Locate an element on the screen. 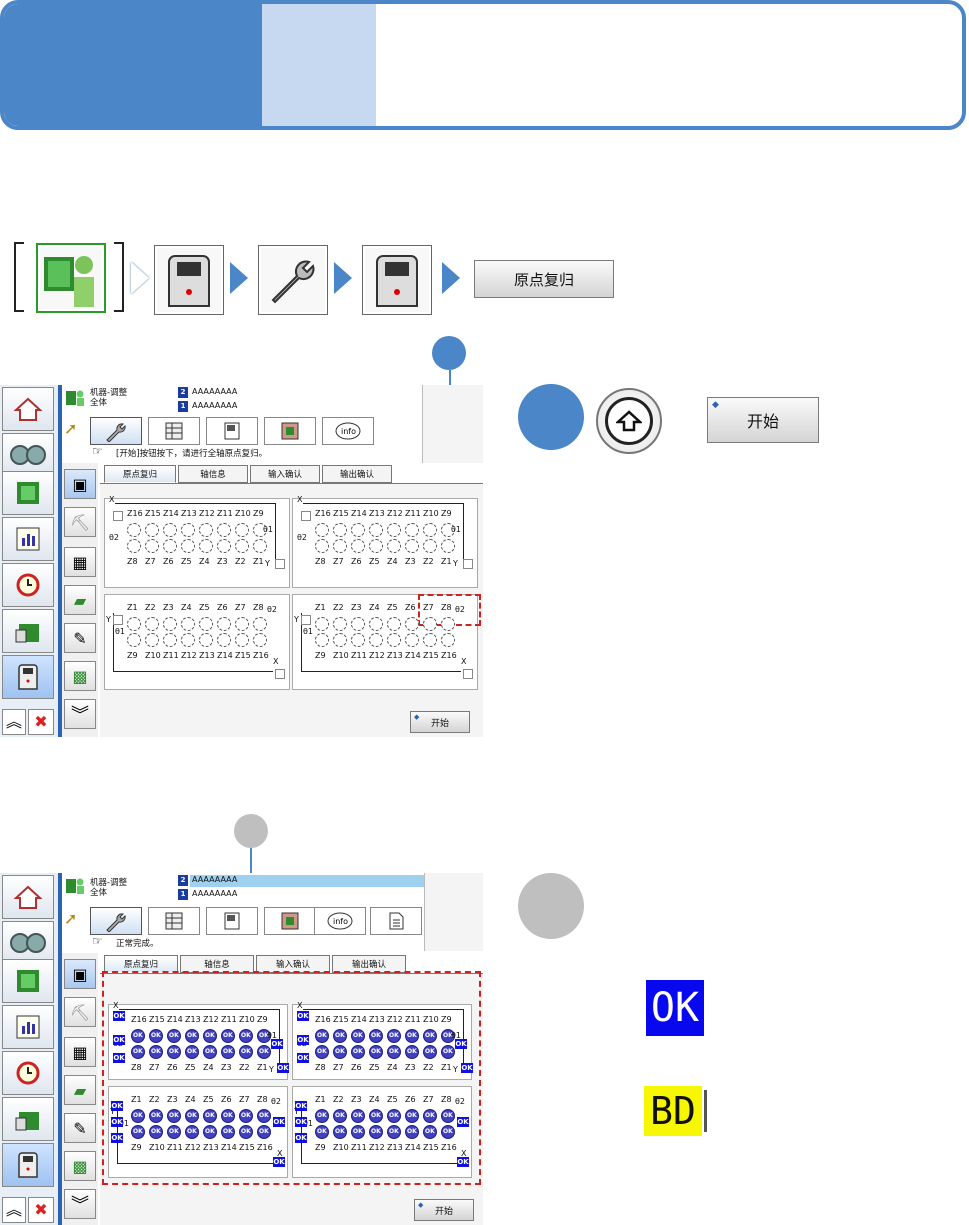 This screenshot has height=1225, width=969. robot-operator-icon is located at coordinates (71, 278).